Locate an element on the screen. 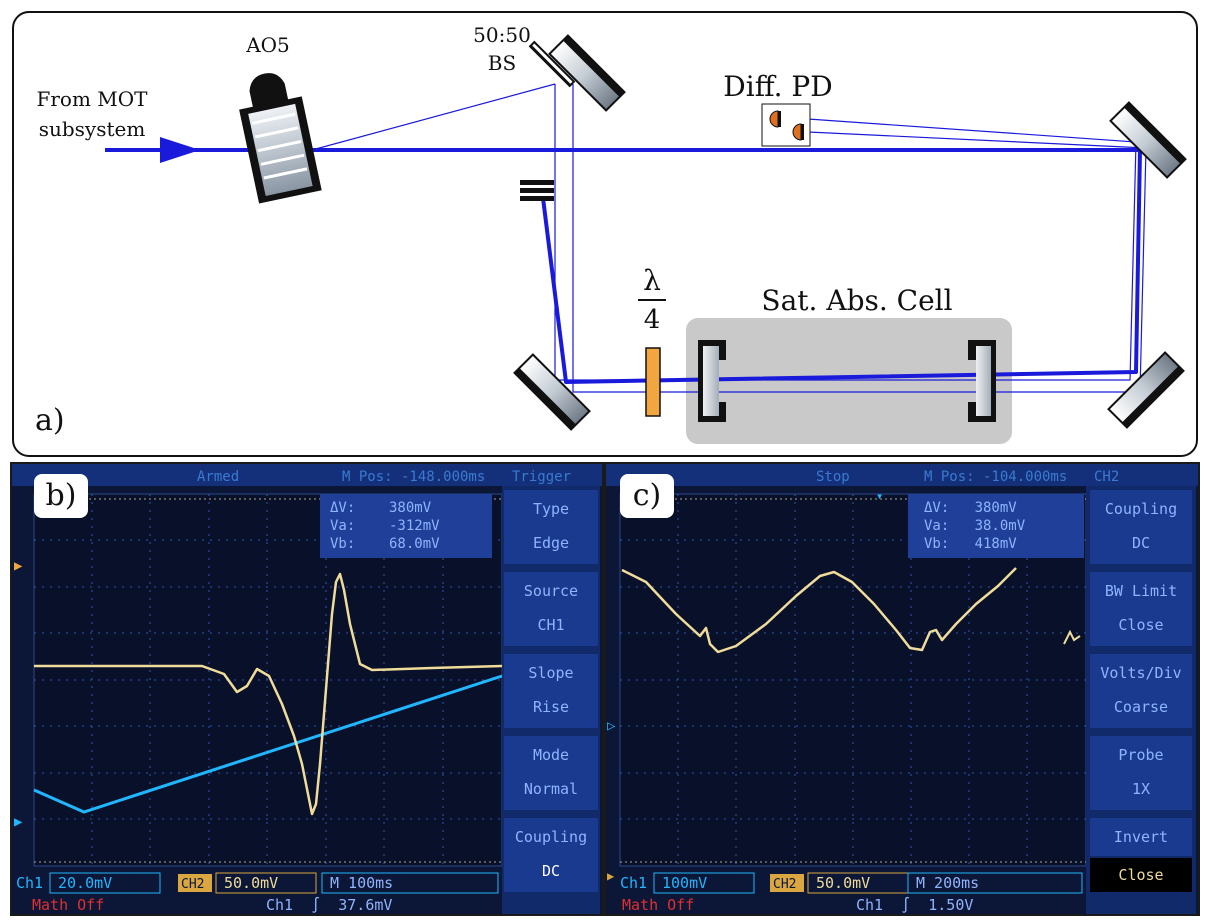 The width and height of the screenshot is (1208, 920). scope-b-math: Math Off is located at coordinates (68, 905).